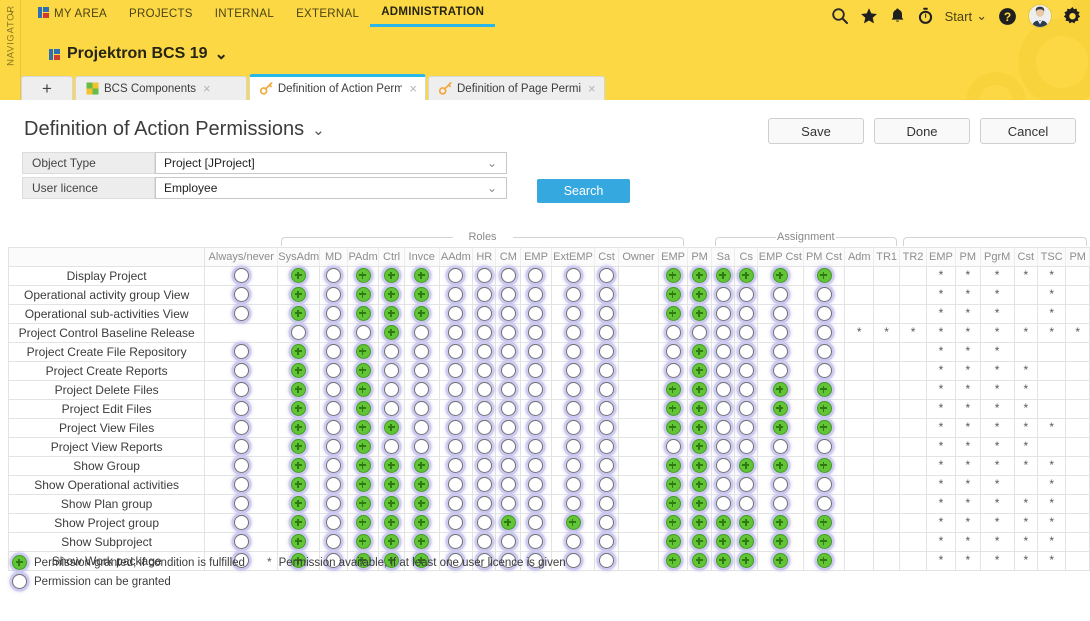 This screenshot has width=1090, height=621. What do you see at coordinates (925, 16) in the screenshot?
I see `stopwatch-icon` at bounding box center [925, 16].